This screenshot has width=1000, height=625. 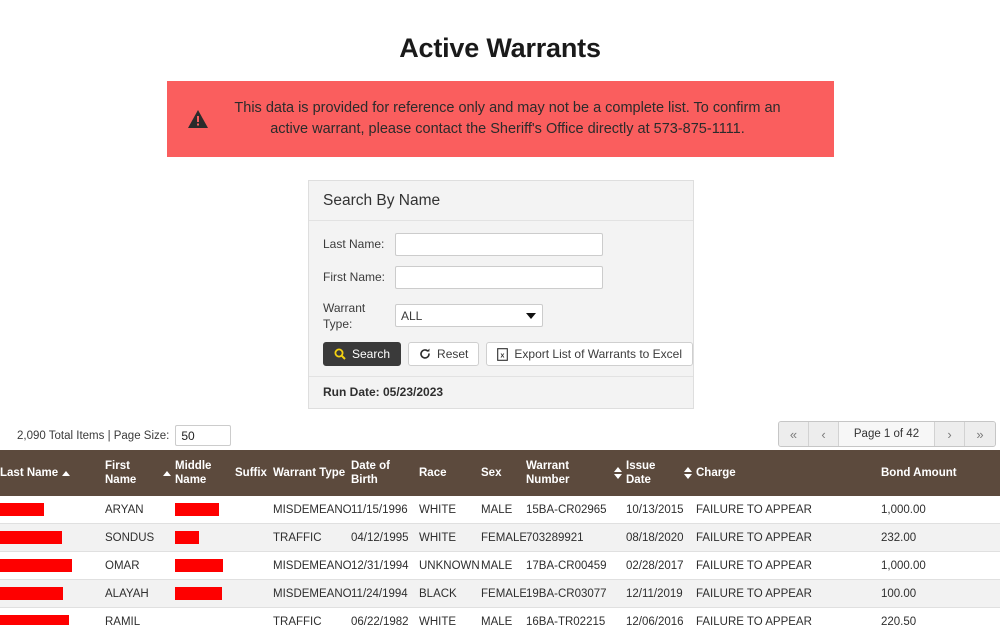 I want to click on column-header-race: Race, so click(x=450, y=473).